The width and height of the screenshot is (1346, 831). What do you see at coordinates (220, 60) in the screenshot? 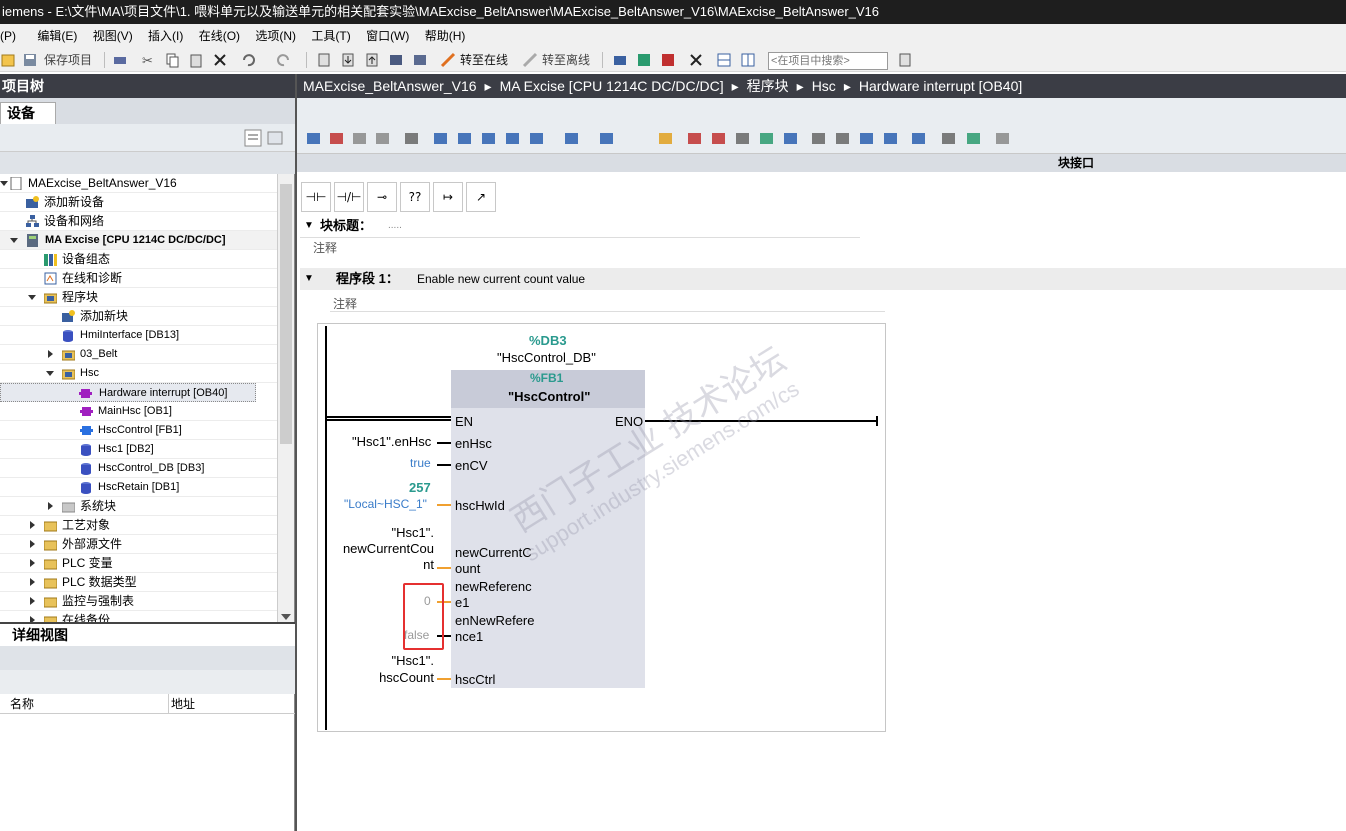
I see `delete-icon` at bounding box center [220, 60].